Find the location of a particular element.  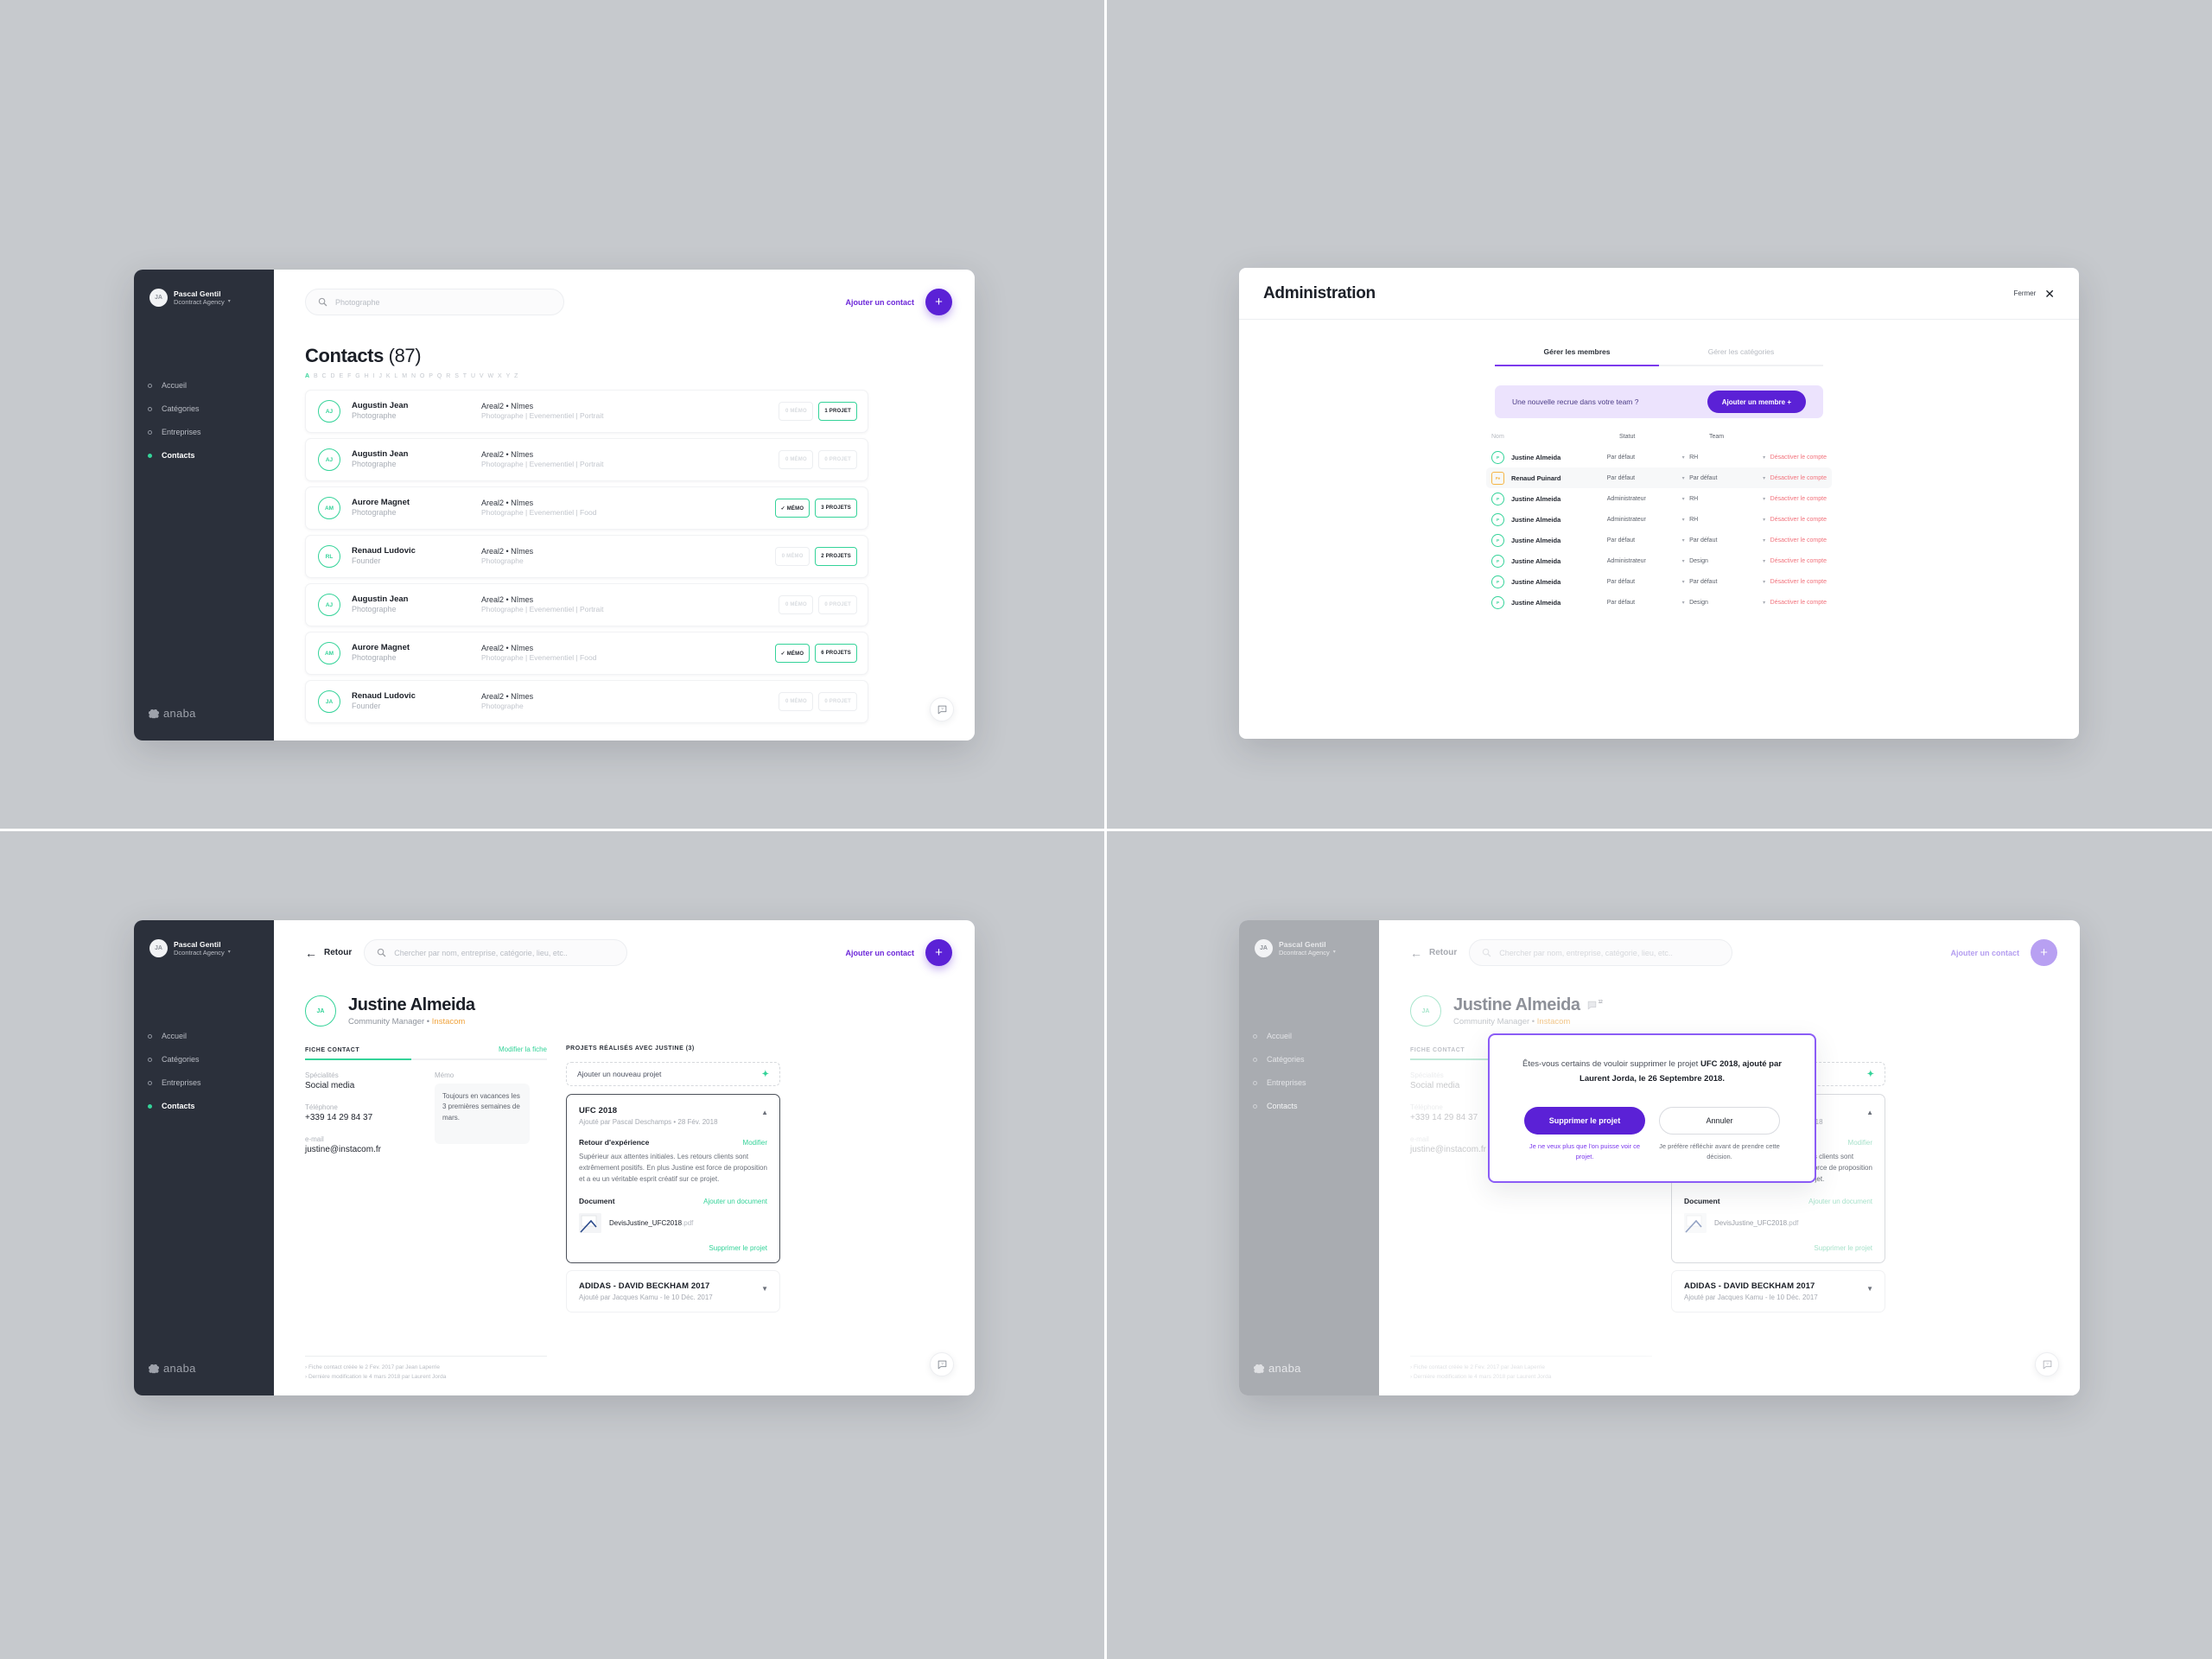

projects-badge: 1 PROJET is located at coordinates (837, 411).